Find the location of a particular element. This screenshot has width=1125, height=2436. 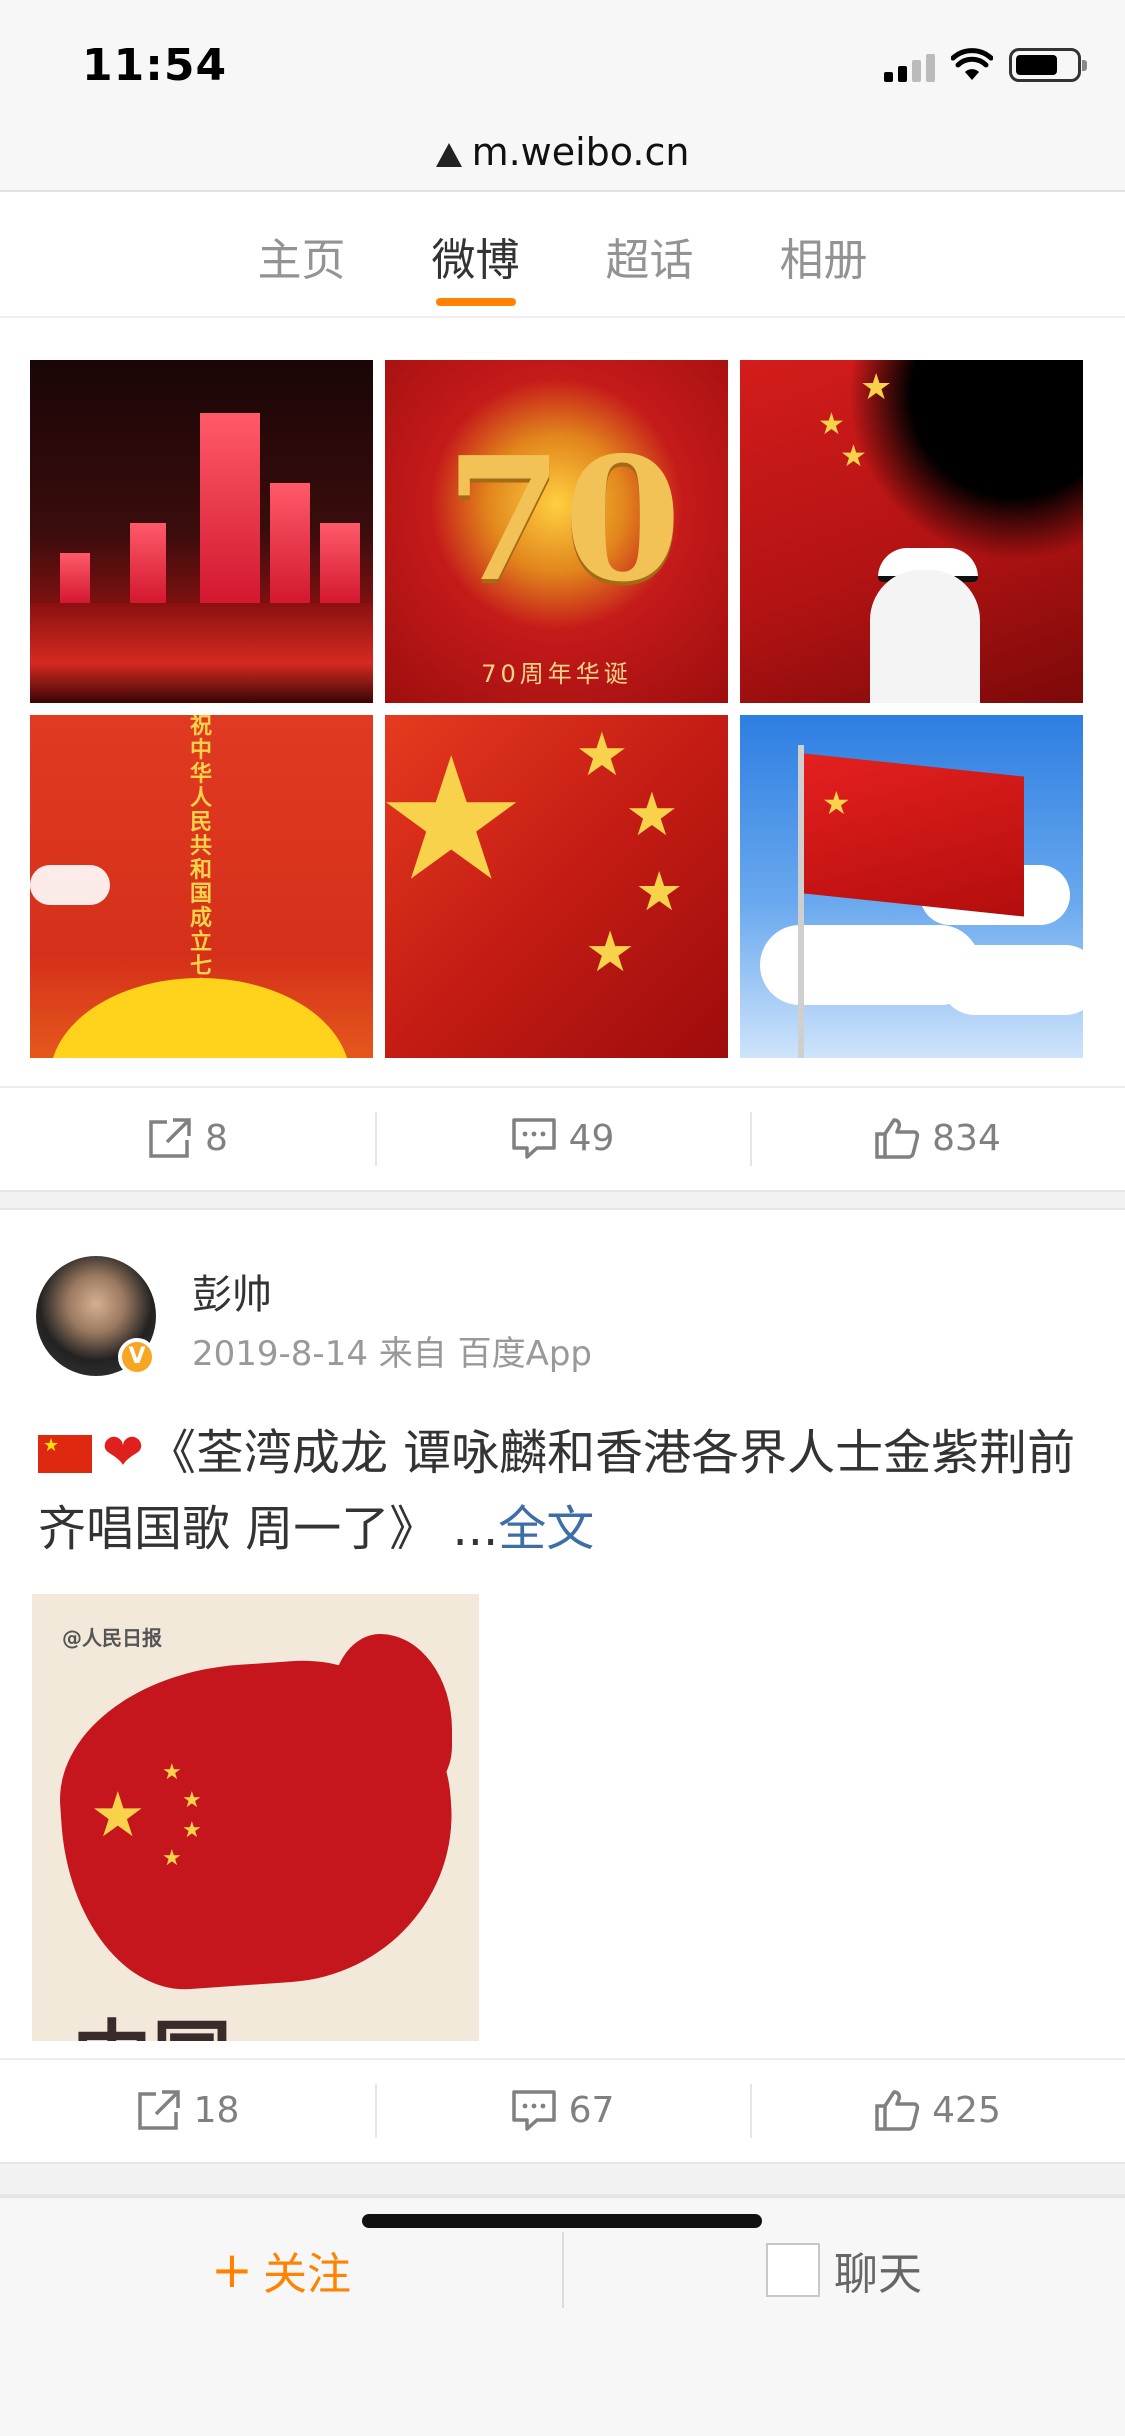

post2-like-button: 425 is located at coordinates (937, 2110).